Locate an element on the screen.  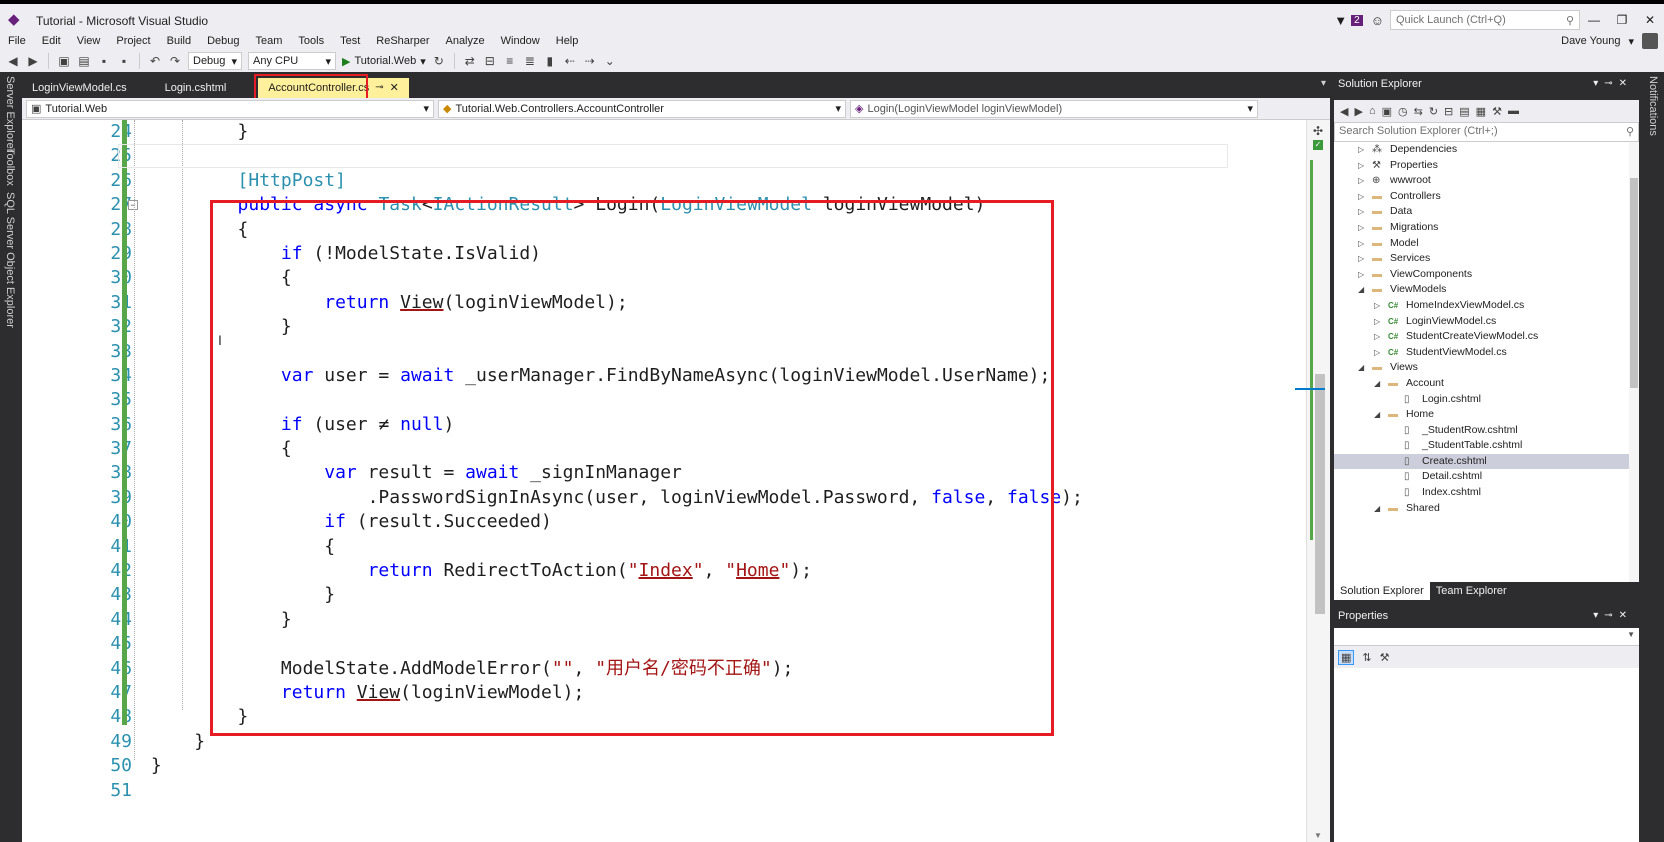
menu-resharper: ReSharper is located at coordinates (402, 41).